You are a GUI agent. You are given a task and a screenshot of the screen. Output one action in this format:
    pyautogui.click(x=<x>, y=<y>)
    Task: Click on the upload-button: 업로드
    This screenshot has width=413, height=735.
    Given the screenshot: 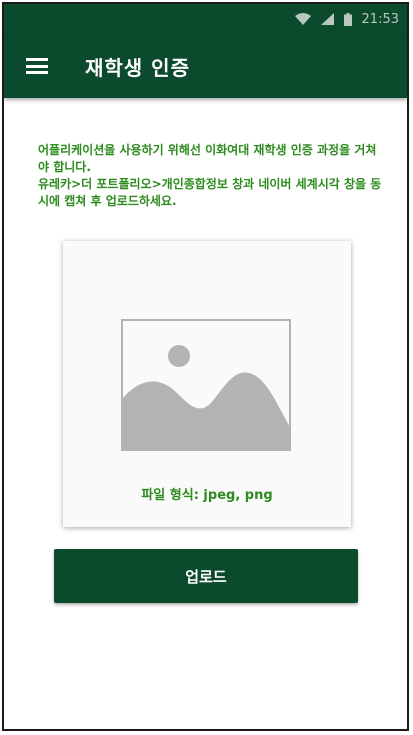 What is the action you would take?
    pyautogui.click(x=206, y=576)
    